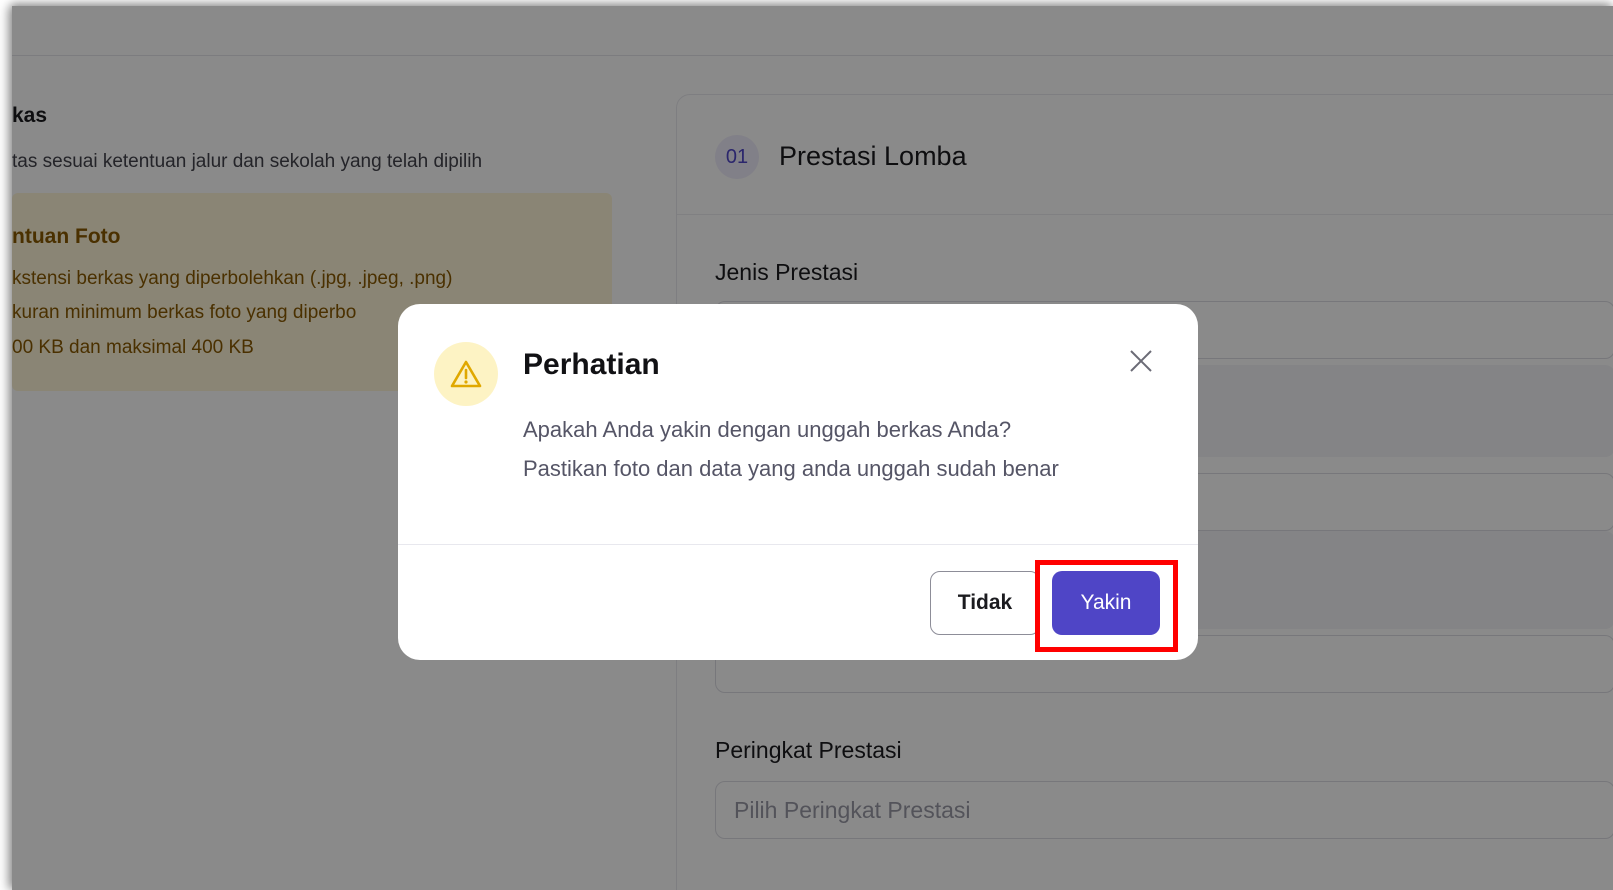  I want to click on cancel-button: Tidak, so click(985, 603).